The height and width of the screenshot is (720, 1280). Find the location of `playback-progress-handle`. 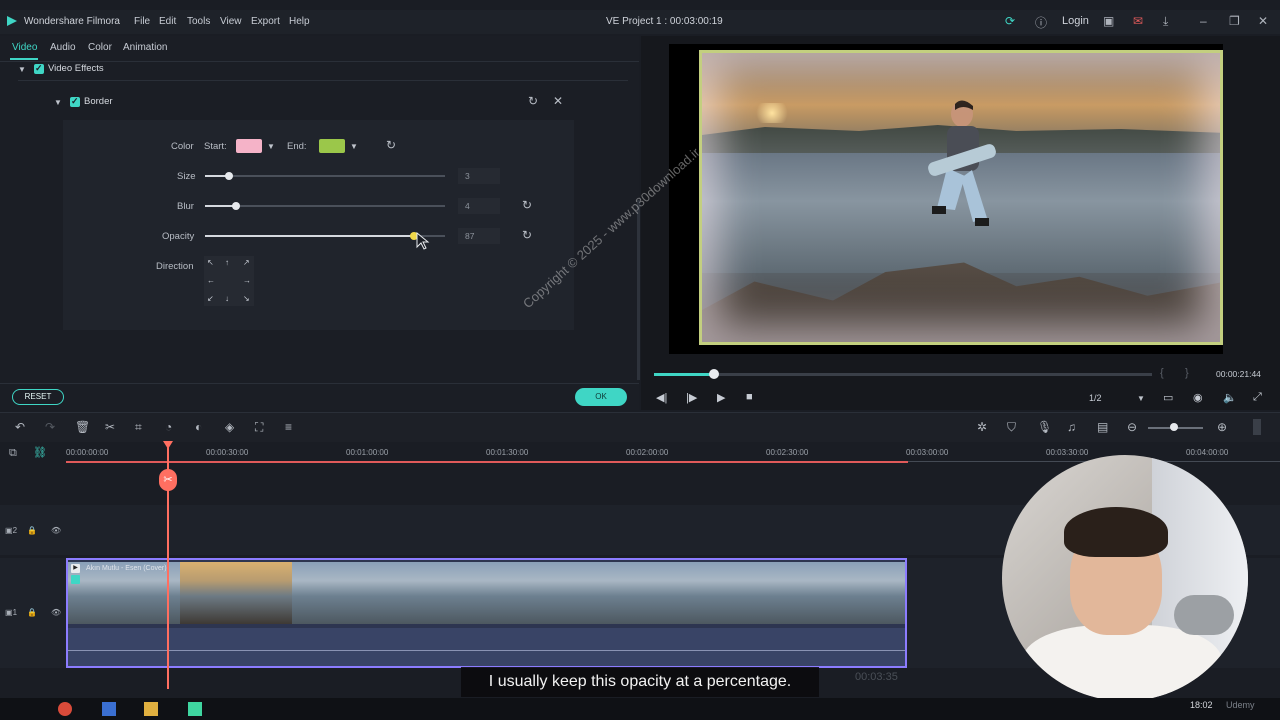

playback-progress-handle is located at coordinates (713, 374).